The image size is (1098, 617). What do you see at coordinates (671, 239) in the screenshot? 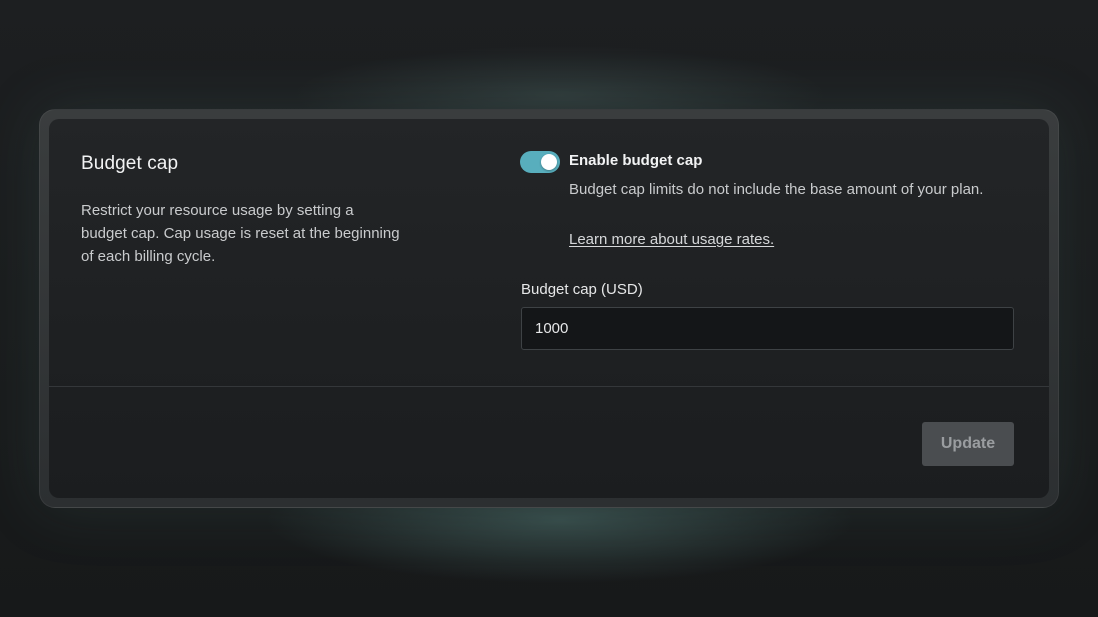
I see `learn-more-link: Learn more about usage rates.` at bounding box center [671, 239].